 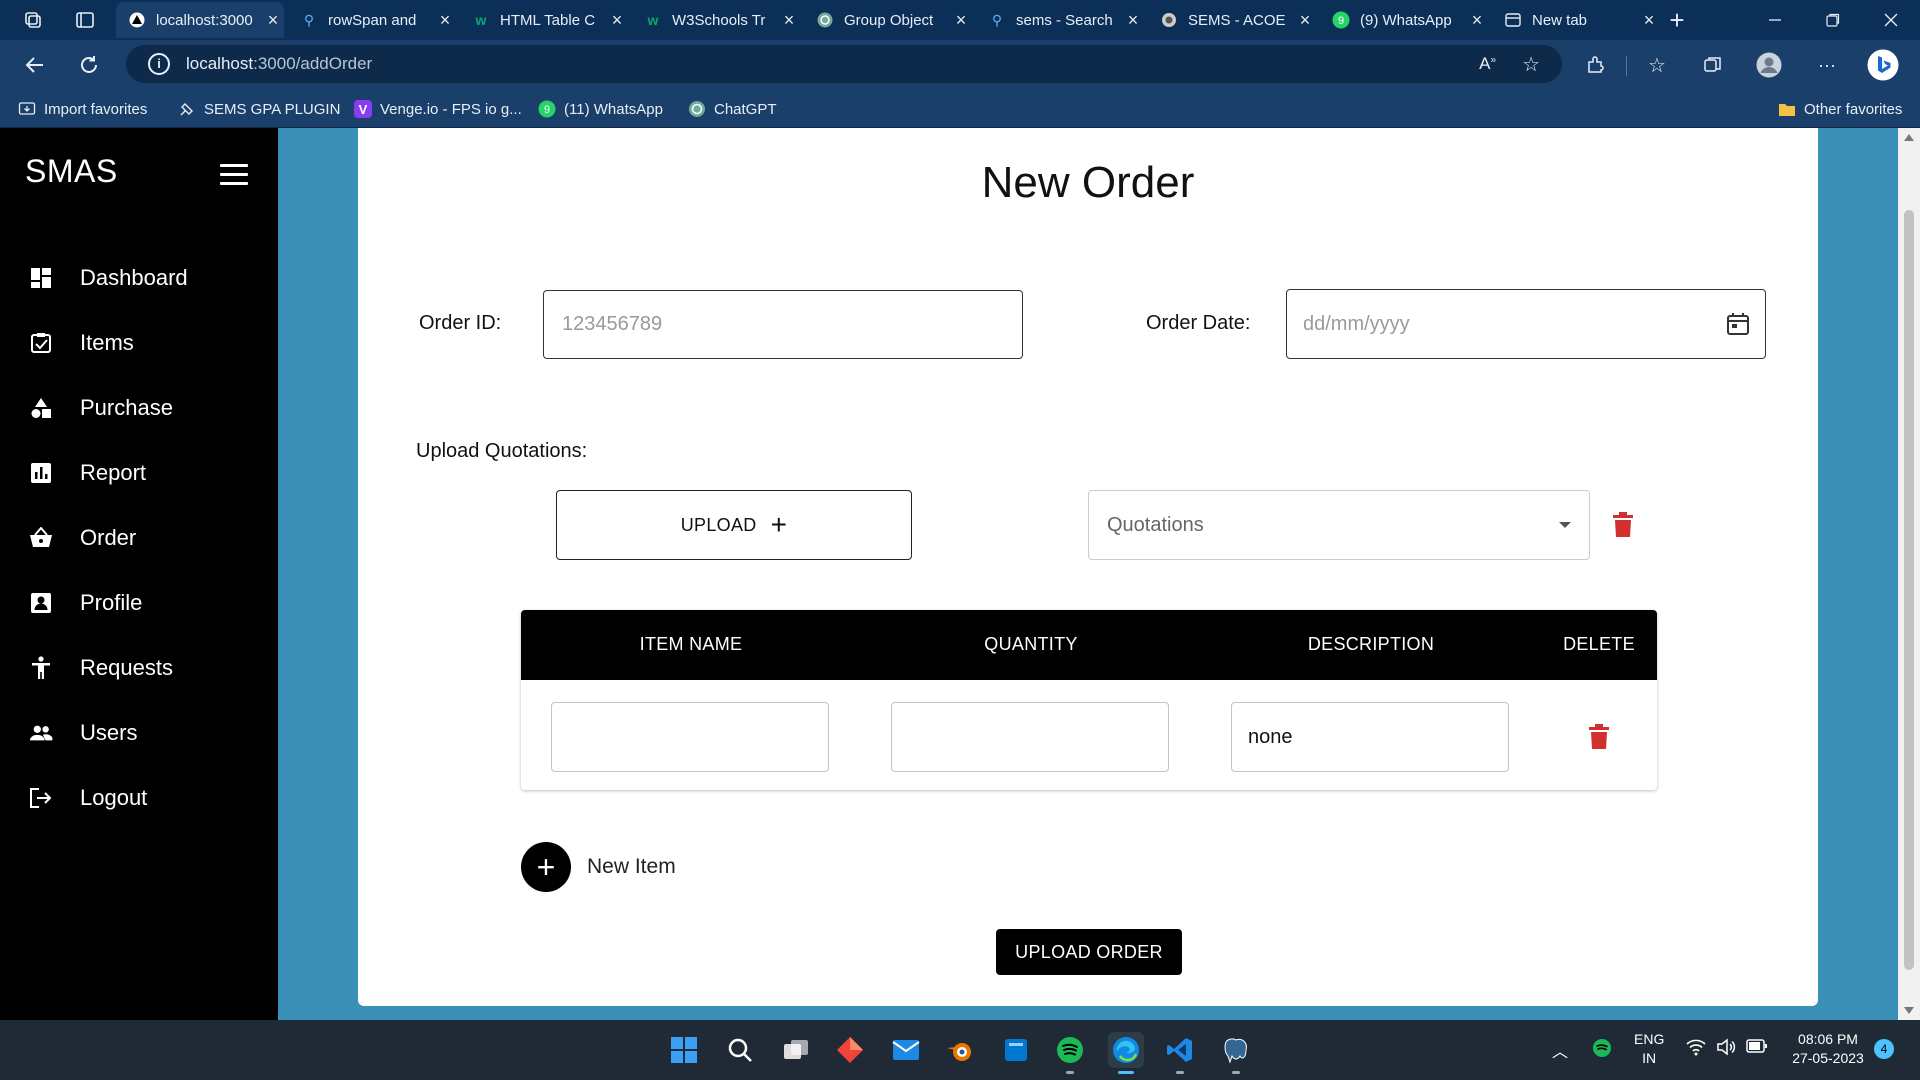 What do you see at coordinates (684, 1050) in the screenshot?
I see `windows-start-icon` at bounding box center [684, 1050].